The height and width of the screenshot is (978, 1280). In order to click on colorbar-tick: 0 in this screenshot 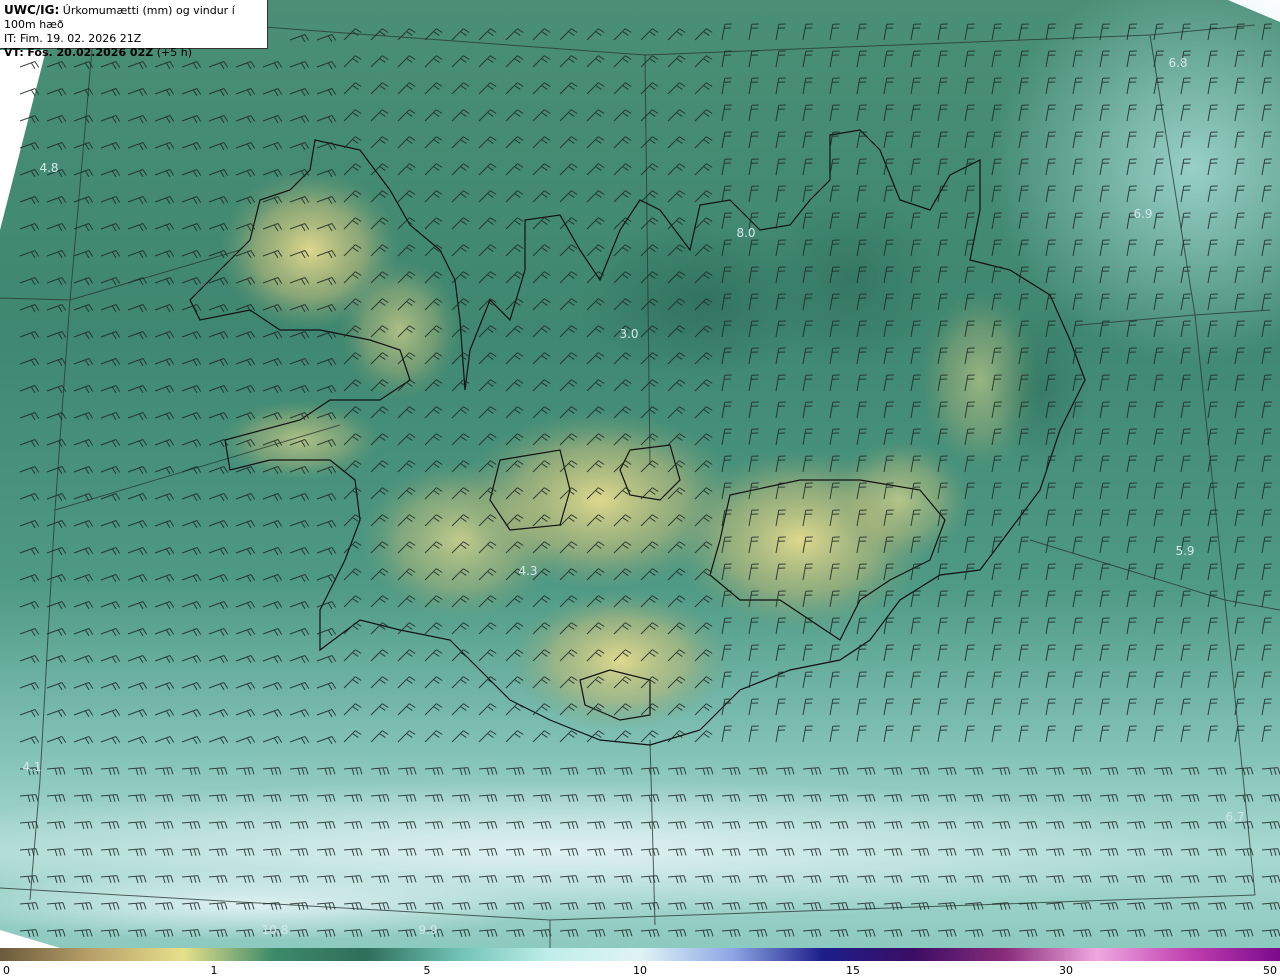, I will do `click(6, 970)`.